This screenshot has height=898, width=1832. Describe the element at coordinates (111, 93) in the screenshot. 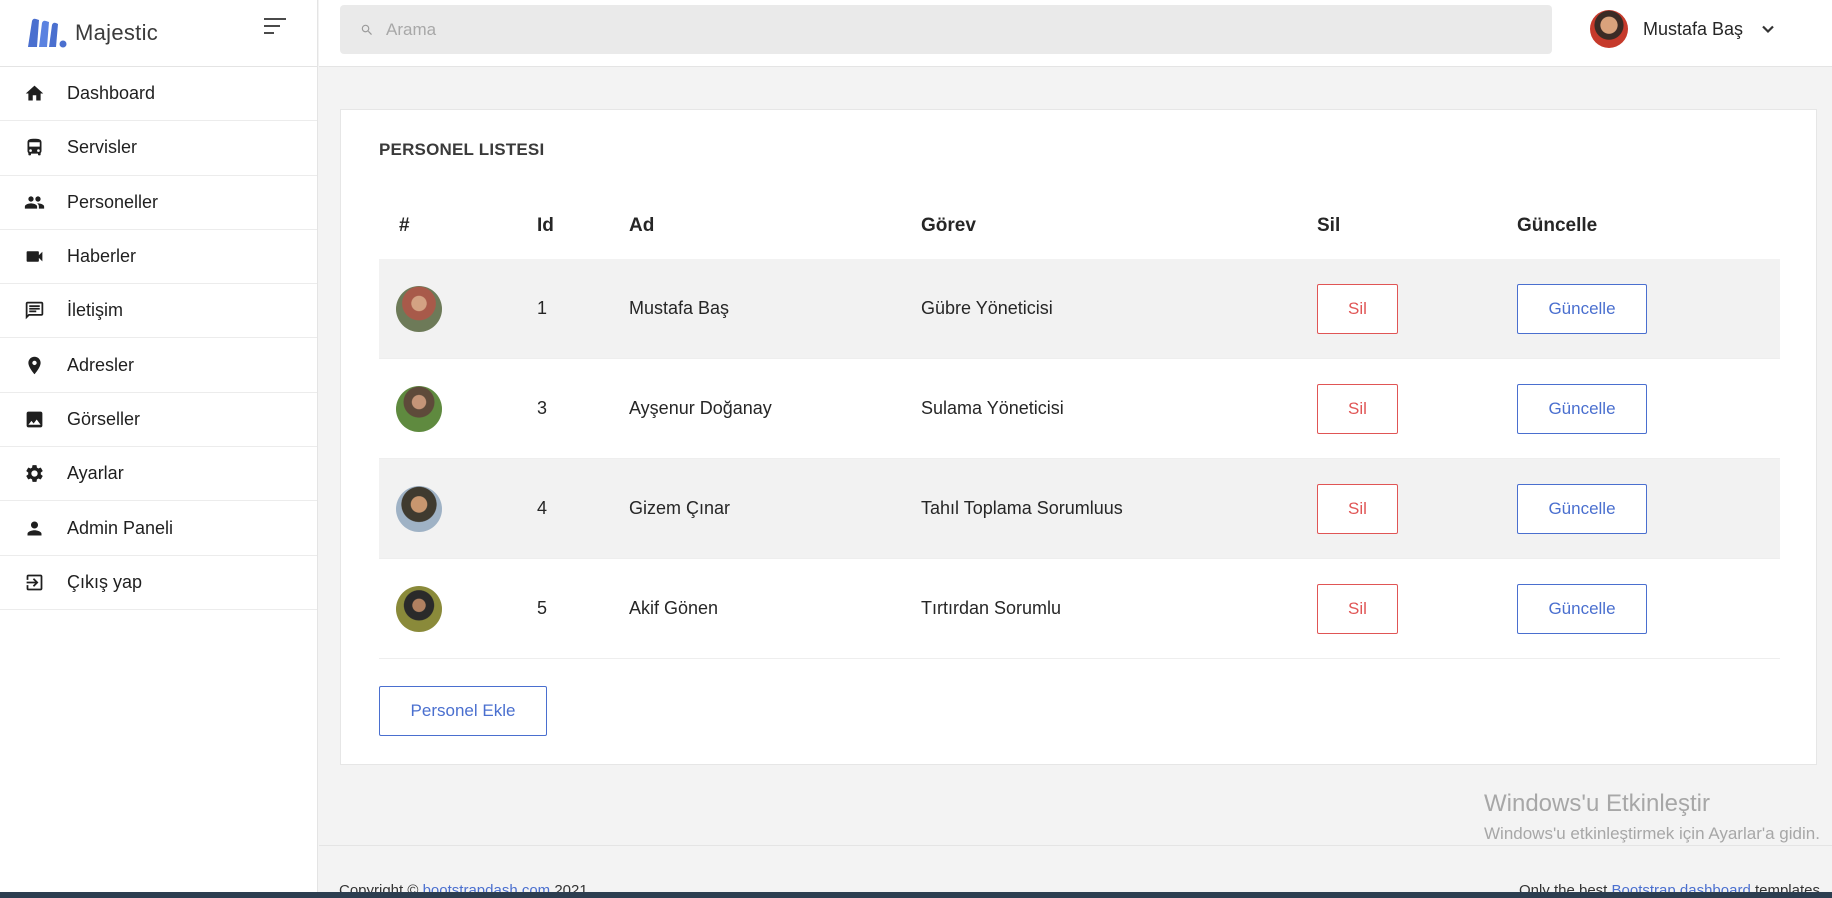

I see `sidebar-item-label: Dashboard` at that location.